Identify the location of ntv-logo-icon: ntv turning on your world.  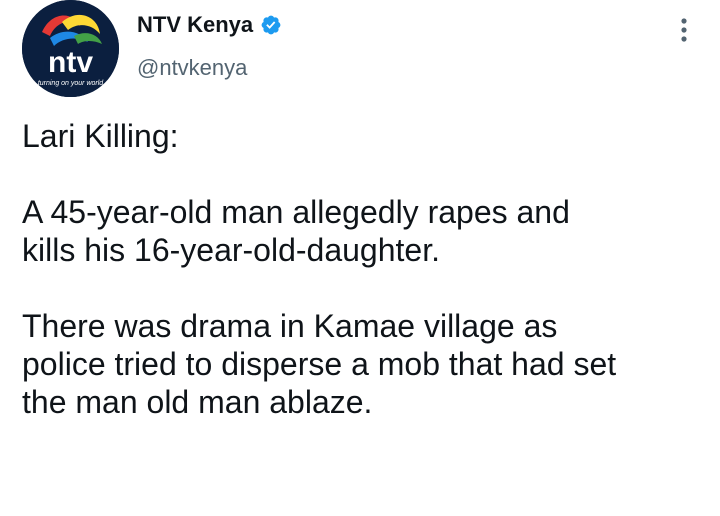
(70, 48).